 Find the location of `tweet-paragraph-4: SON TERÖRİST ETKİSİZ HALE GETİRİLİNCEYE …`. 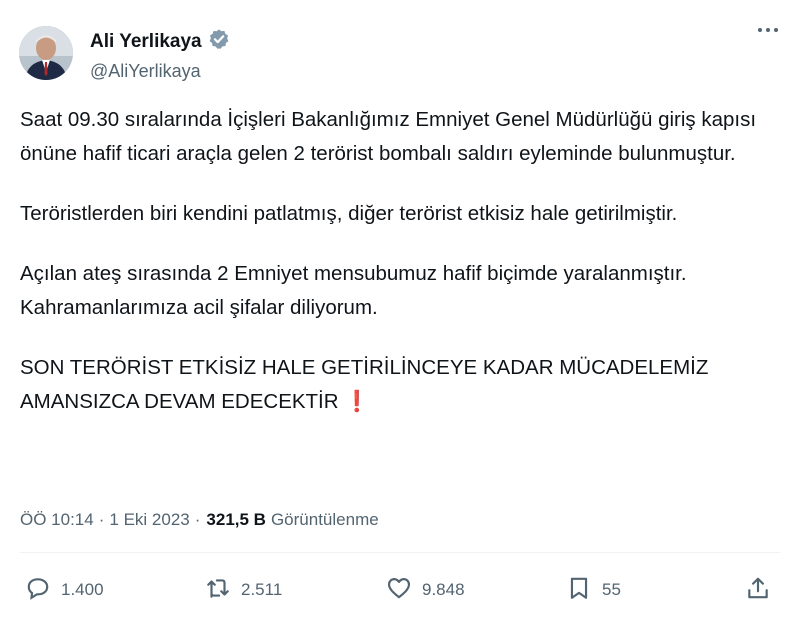

tweet-paragraph-4: SON TERÖRİST ETKİSİZ HALE GETİRİLİNCEYE … is located at coordinates (405, 385).